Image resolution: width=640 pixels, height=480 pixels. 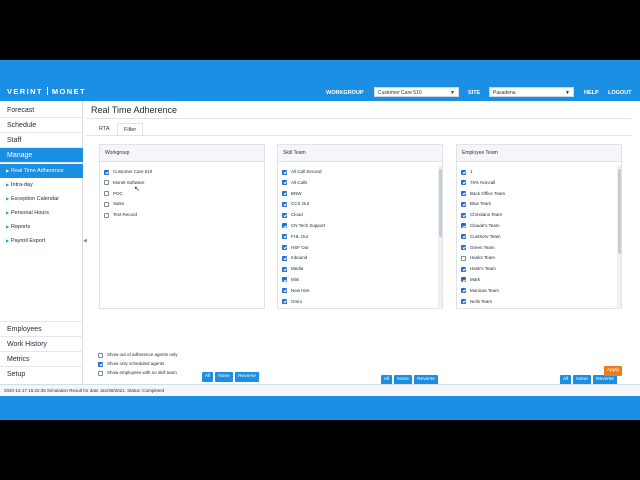 I want to click on sidebar-item-staff: Staff, so click(x=41, y=140).